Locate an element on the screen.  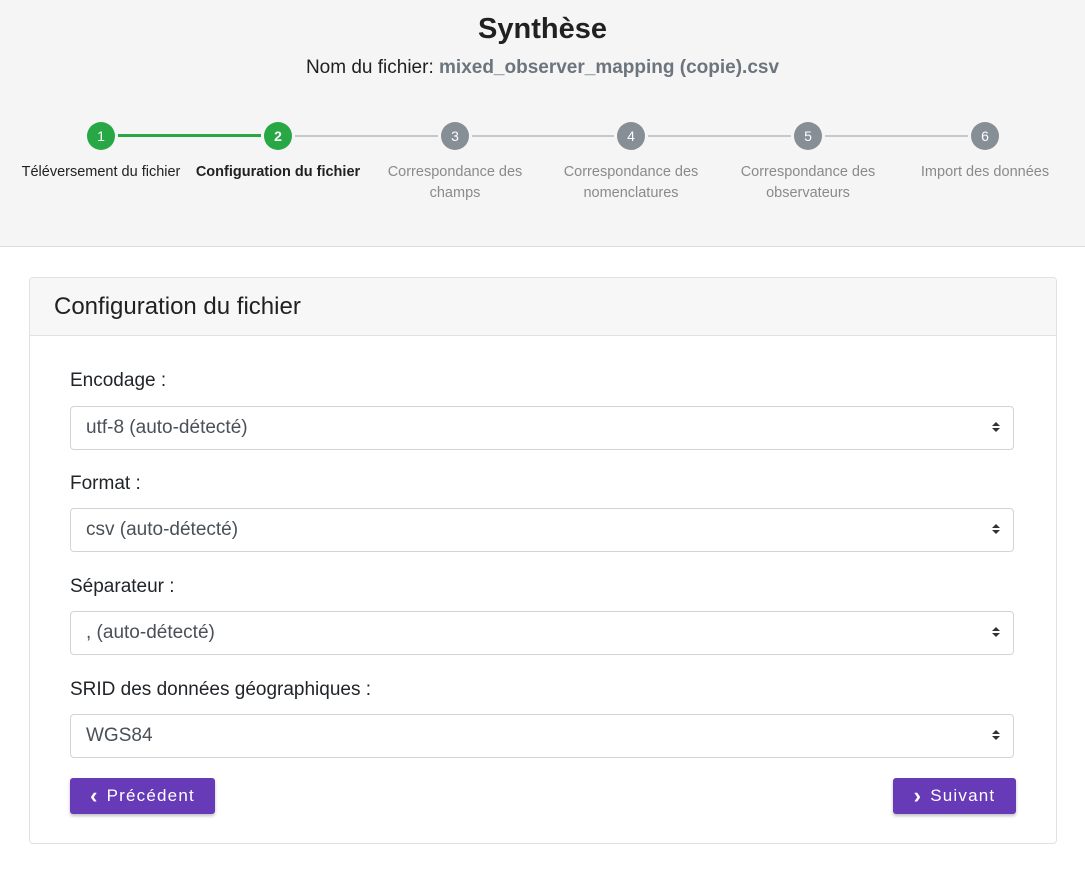
step-number-badge: 5 is located at coordinates (808, 136).